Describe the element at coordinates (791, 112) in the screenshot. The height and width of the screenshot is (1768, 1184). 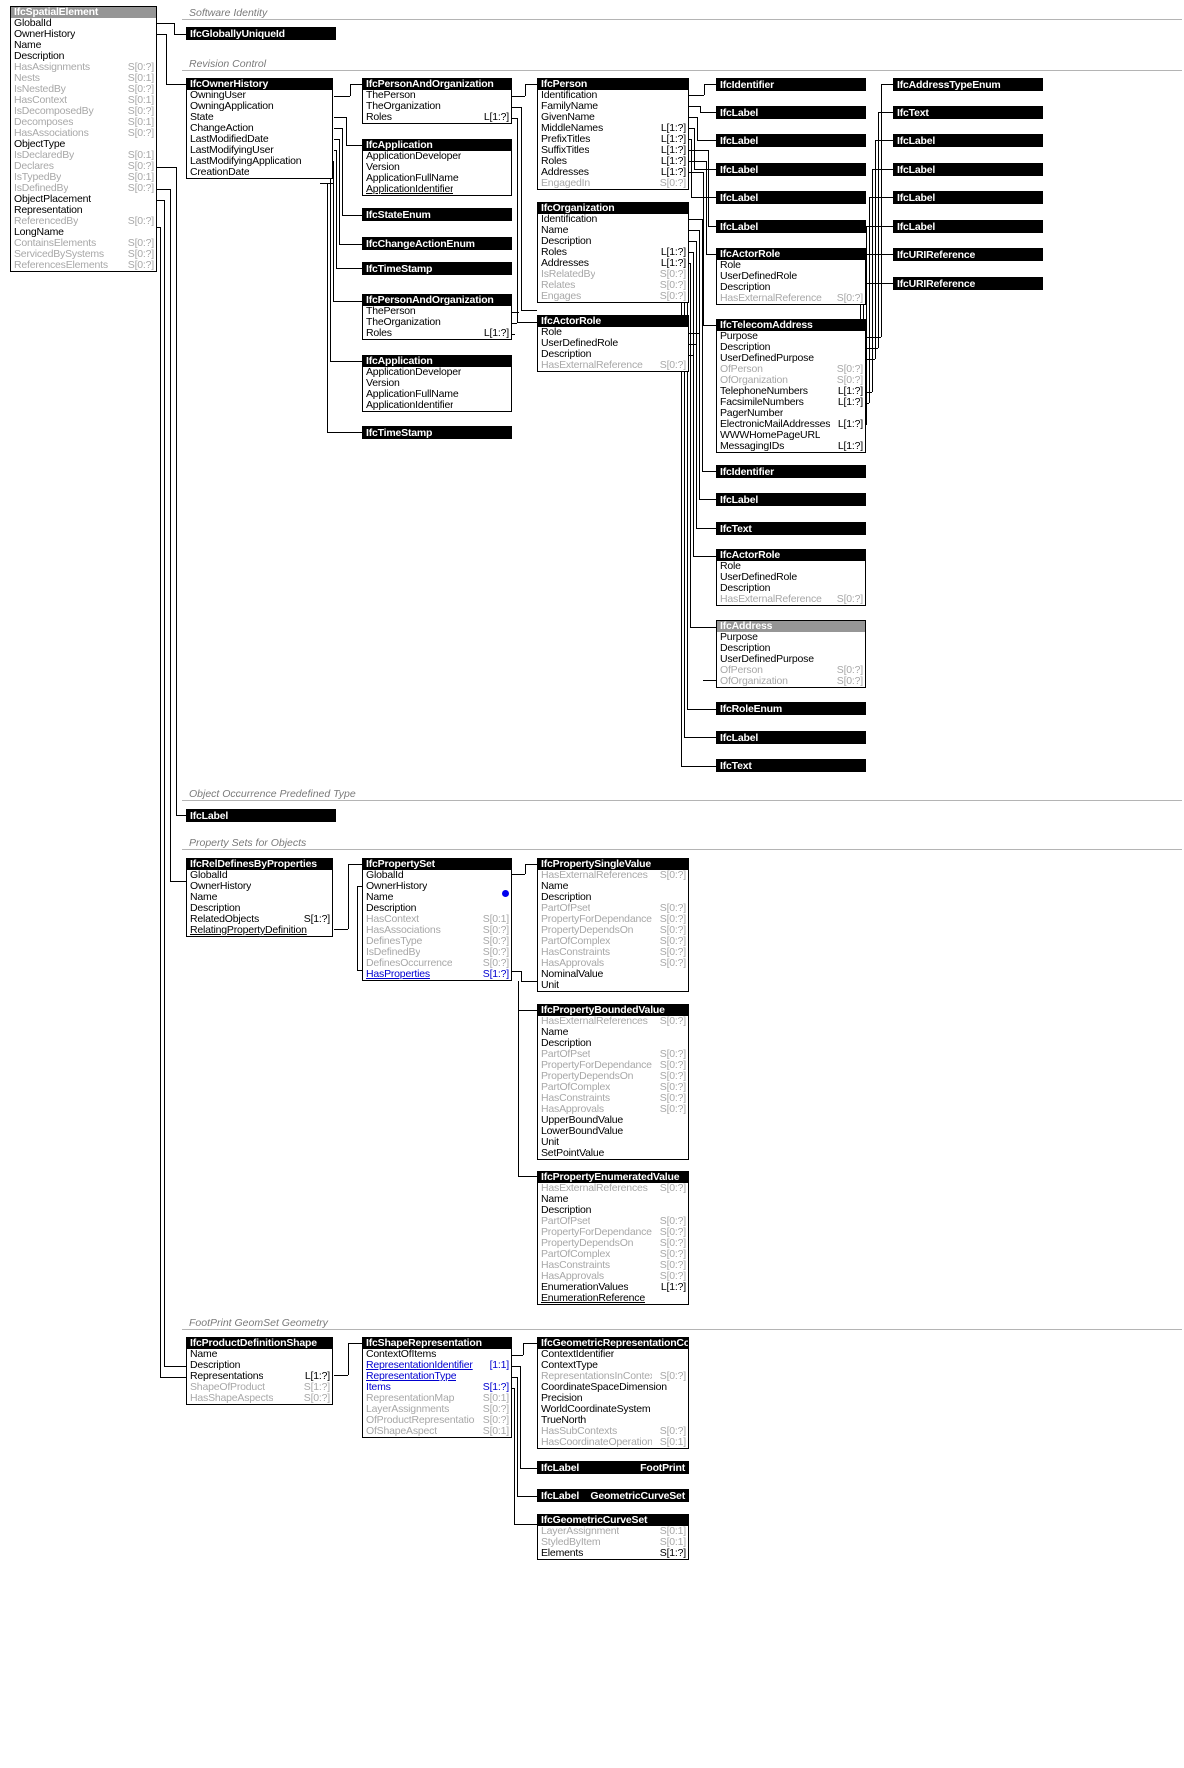
I see `type-bar-ifc-label-person-1: IfcLabel` at that location.